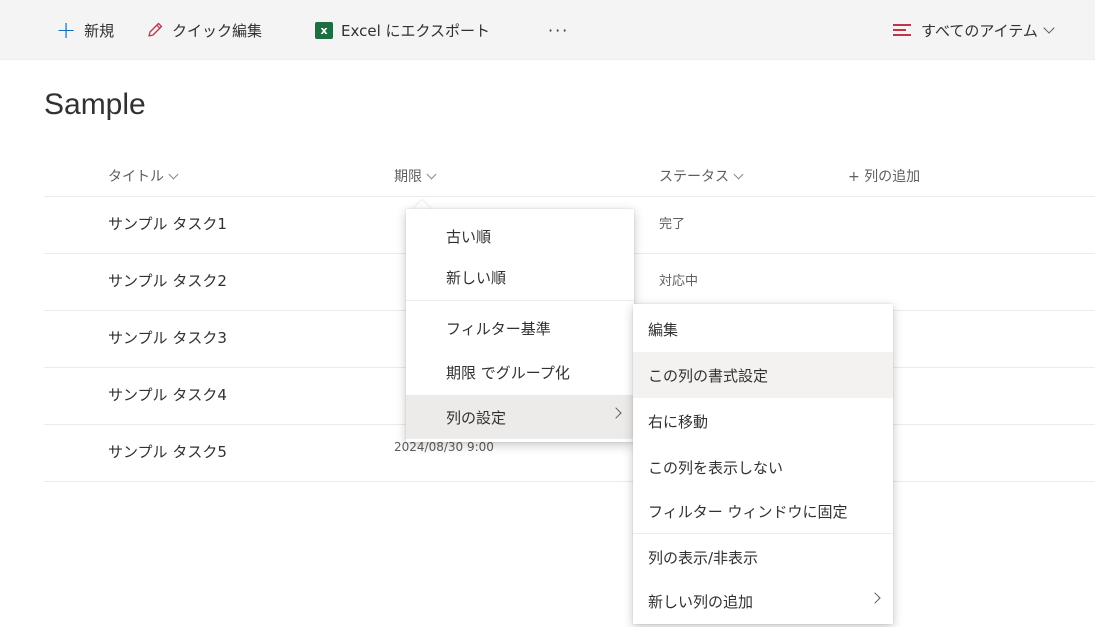 This screenshot has width=1095, height=627. I want to click on column-header-due: 期限, so click(415, 176).